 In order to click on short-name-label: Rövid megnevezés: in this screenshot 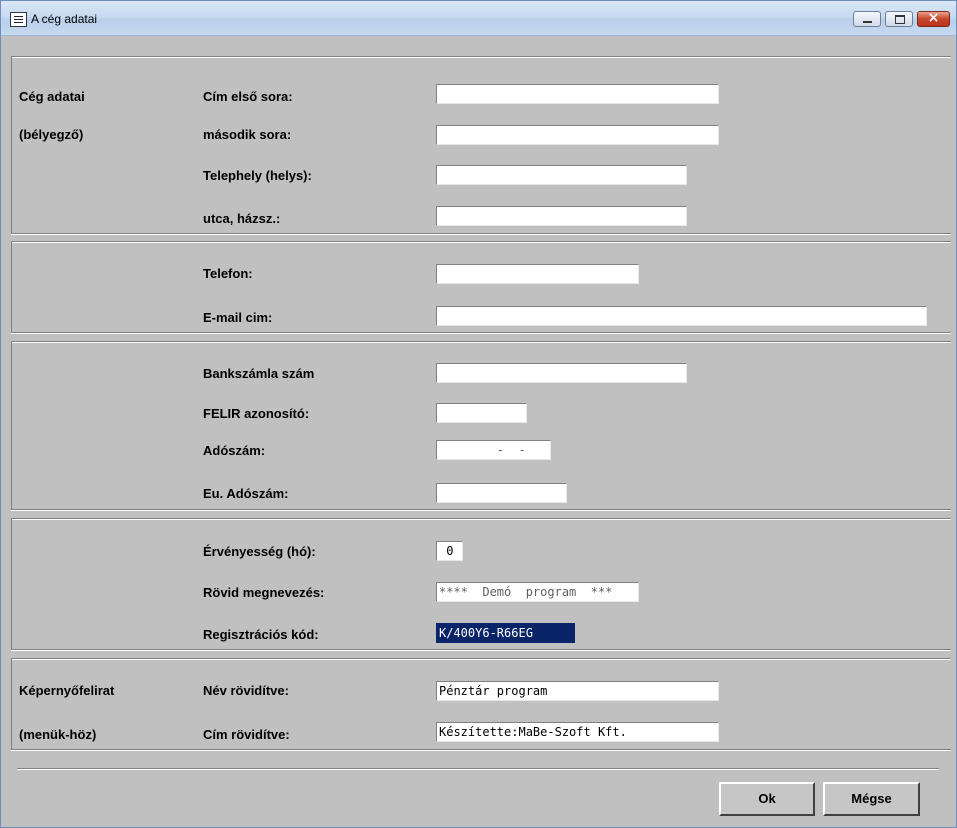, I will do `click(264, 592)`.